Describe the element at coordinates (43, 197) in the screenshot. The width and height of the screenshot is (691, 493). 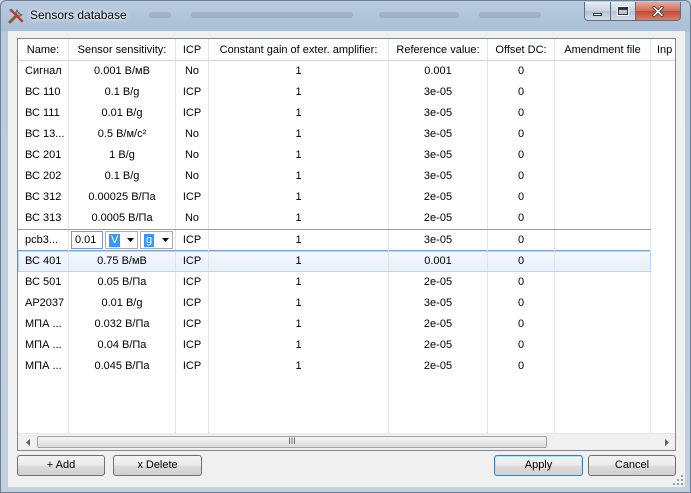
I see `cell-name: ВС 312` at that location.